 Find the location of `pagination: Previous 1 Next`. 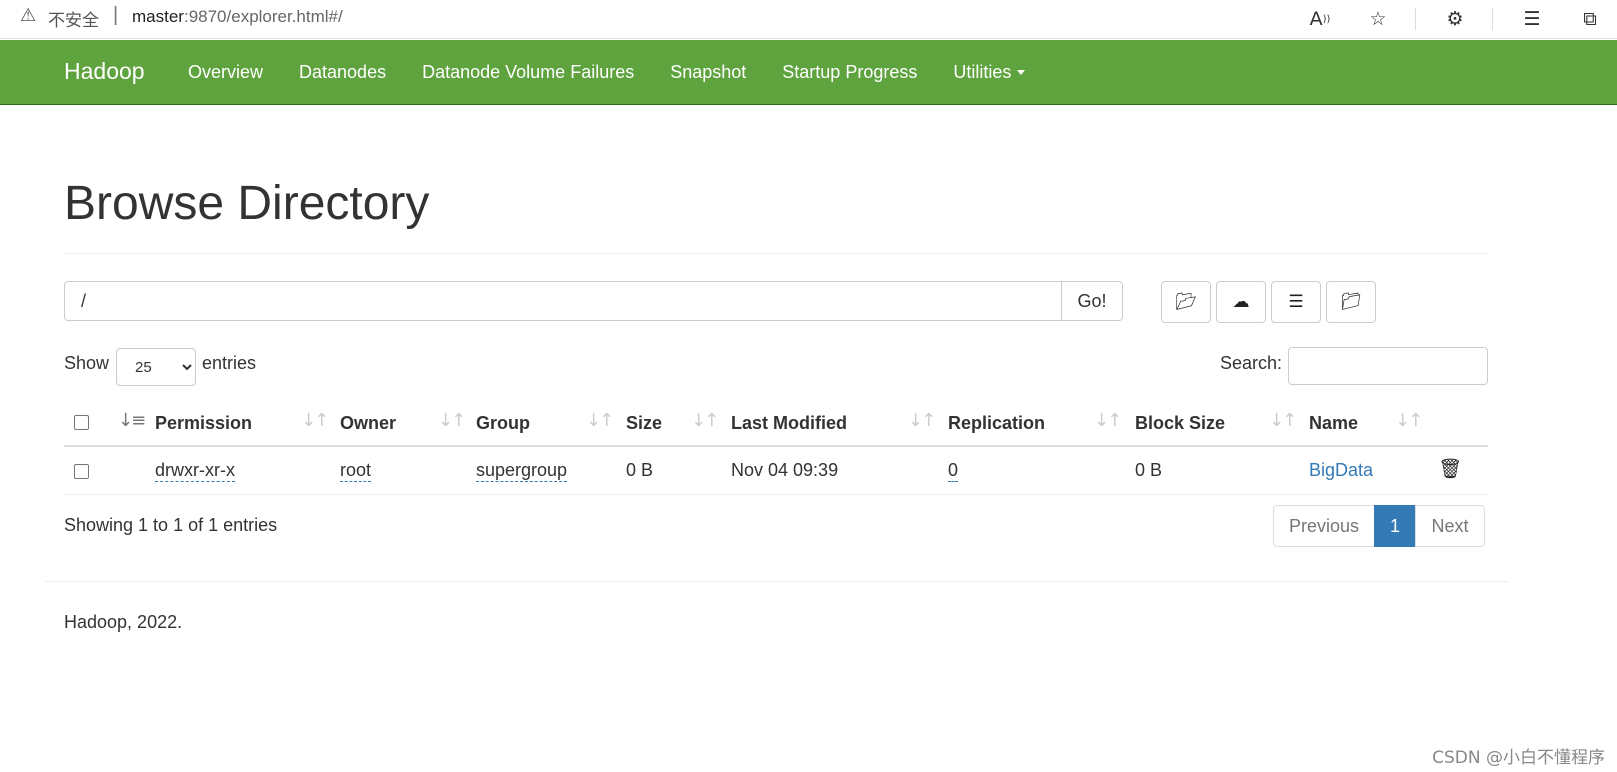

pagination: Previous 1 Next is located at coordinates (1379, 526).